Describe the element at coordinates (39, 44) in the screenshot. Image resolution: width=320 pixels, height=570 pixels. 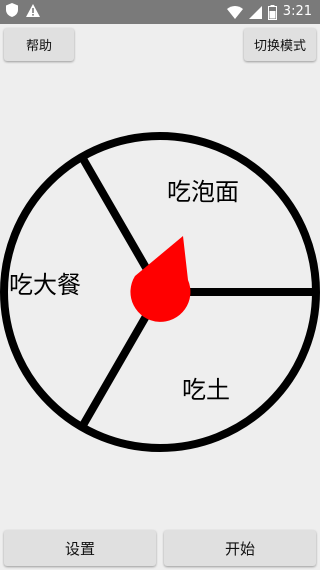
I see `help-button: 帮助` at that location.